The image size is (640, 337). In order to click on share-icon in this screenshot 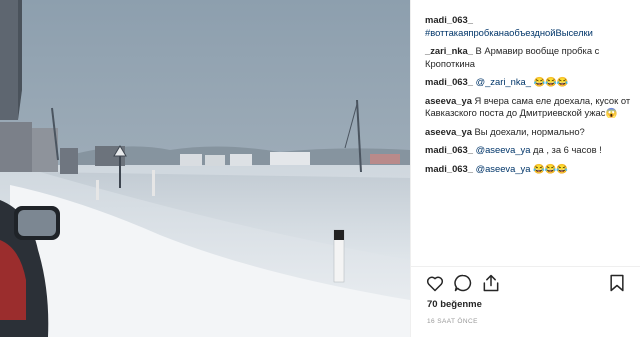, I will do `click(492, 284)`.